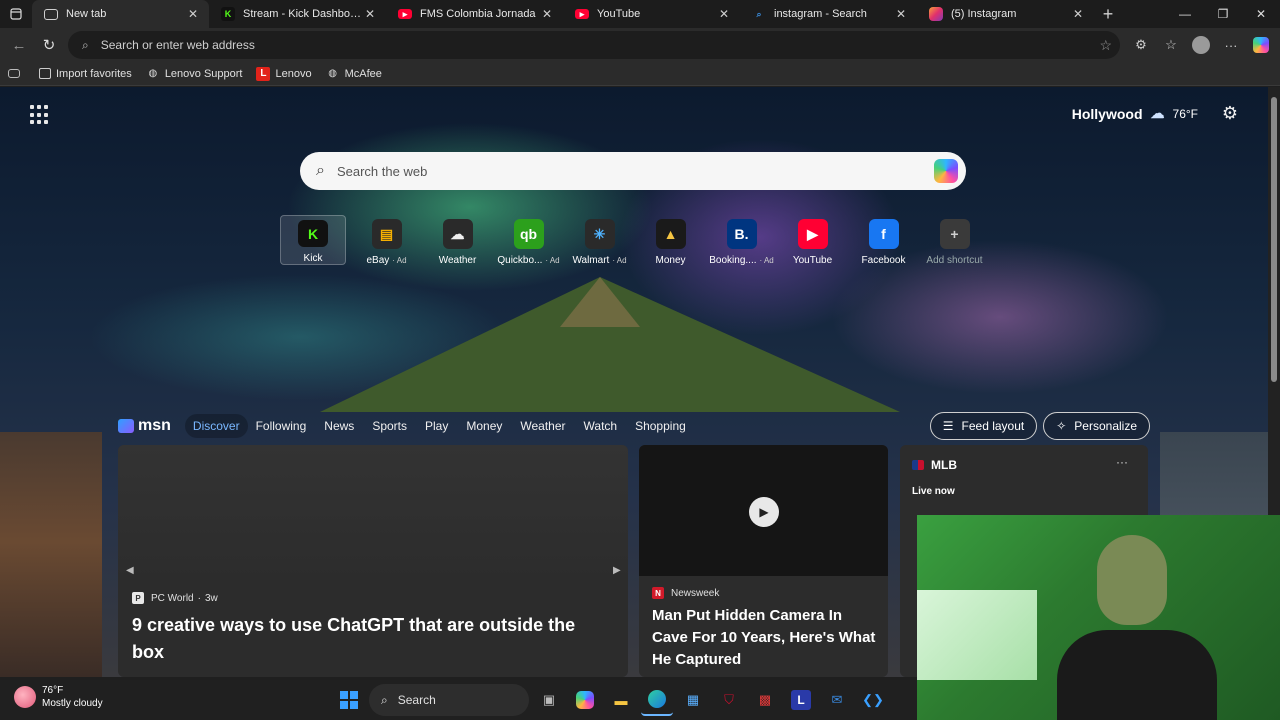 The width and height of the screenshot is (1280, 720). Describe the element at coordinates (883, 241) in the screenshot. I see `shortcut-tile: f Facebook` at that location.